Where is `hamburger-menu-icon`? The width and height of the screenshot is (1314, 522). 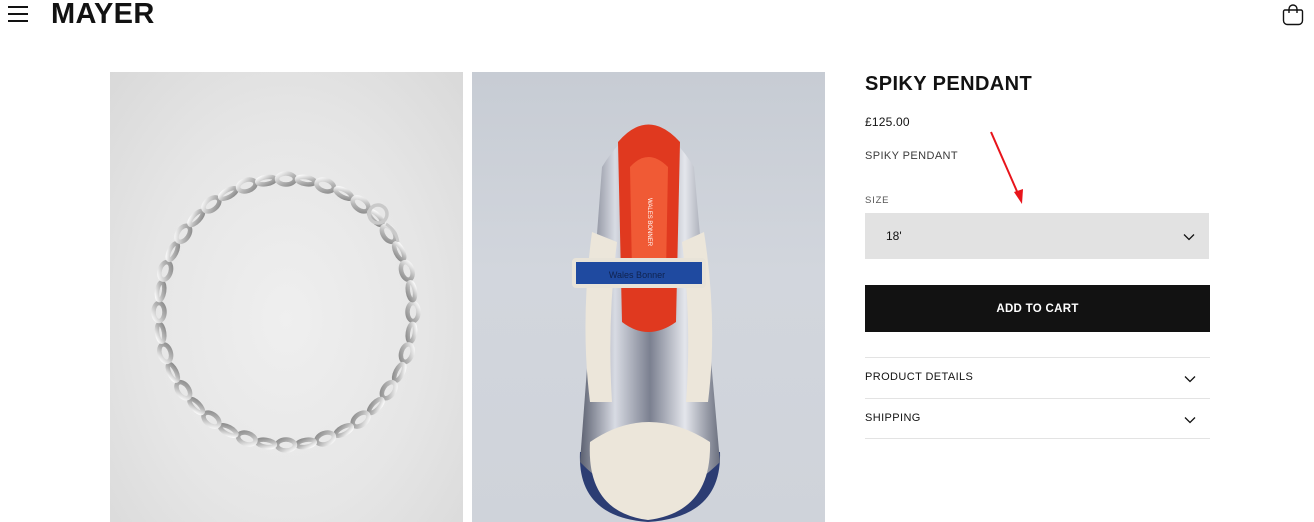 hamburger-menu-icon is located at coordinates (19, 14).